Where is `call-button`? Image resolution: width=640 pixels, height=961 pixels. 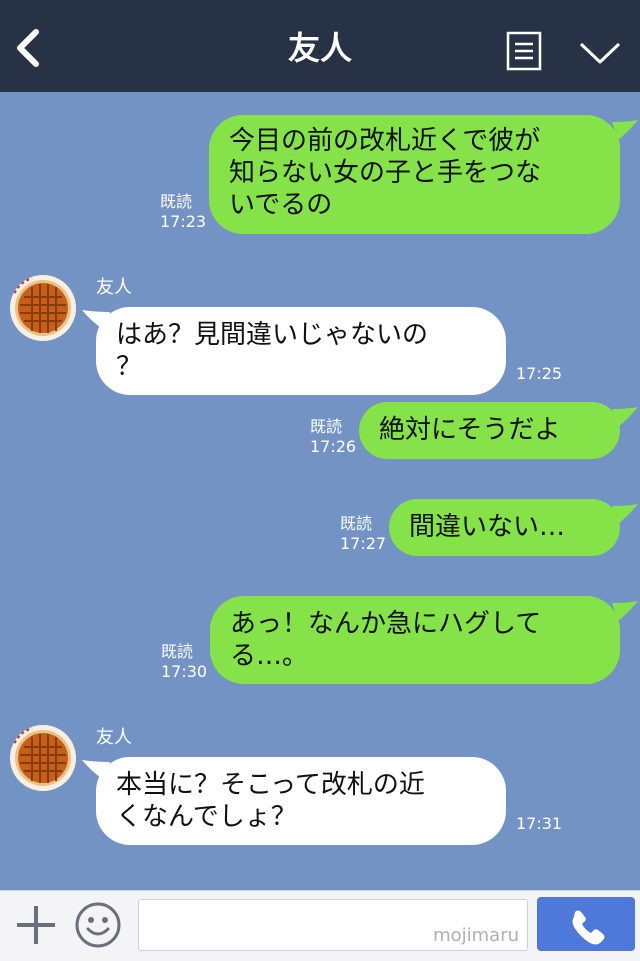
call-button is located at coordinates (586, 924).